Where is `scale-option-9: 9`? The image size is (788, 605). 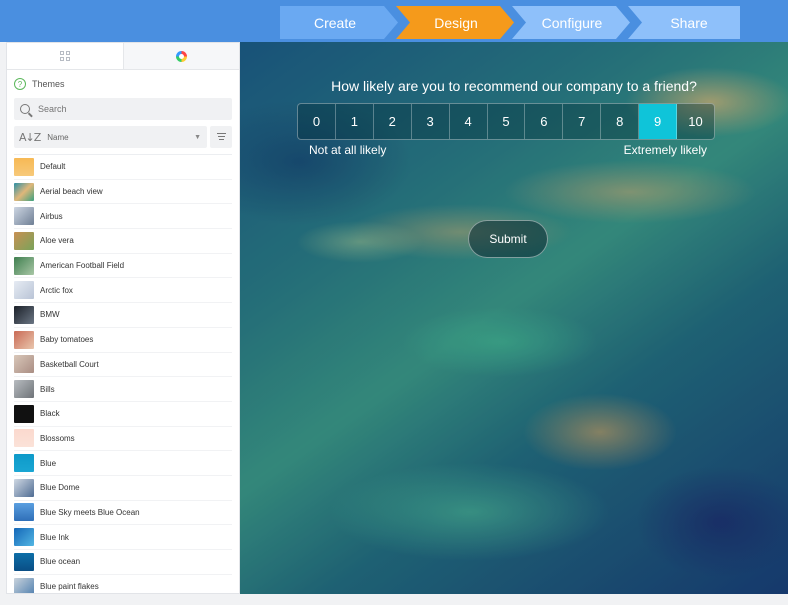 scale-option-9: 9 is located at coordinates (658, 121).